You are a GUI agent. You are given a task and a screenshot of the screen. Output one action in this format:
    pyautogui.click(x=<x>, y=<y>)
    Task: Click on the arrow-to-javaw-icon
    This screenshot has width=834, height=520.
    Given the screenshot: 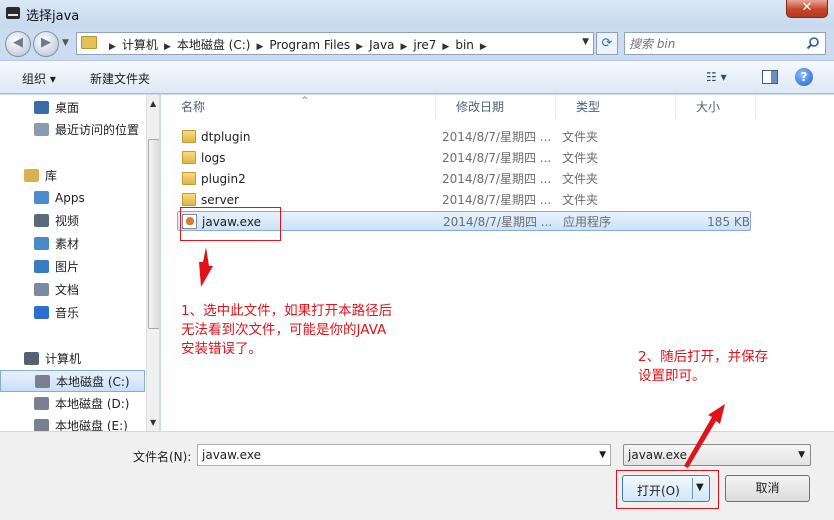 What is the action you would take?
    pyautogui.click(x=206, y=267)
    